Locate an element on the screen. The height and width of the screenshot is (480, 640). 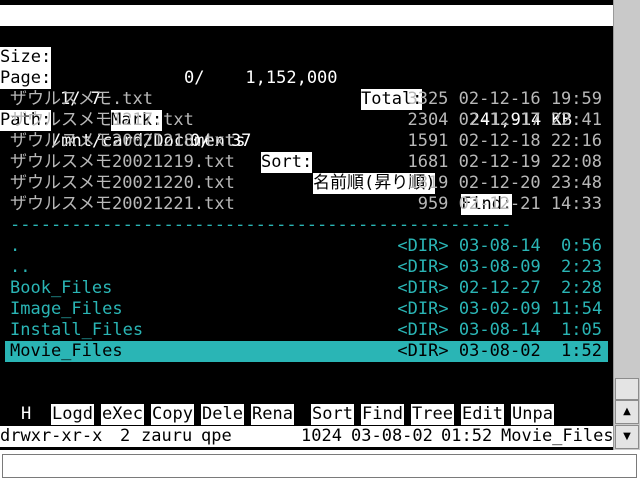
file-meta: 3325 02-12-16 19:59 is located at coordinates (504, 99).